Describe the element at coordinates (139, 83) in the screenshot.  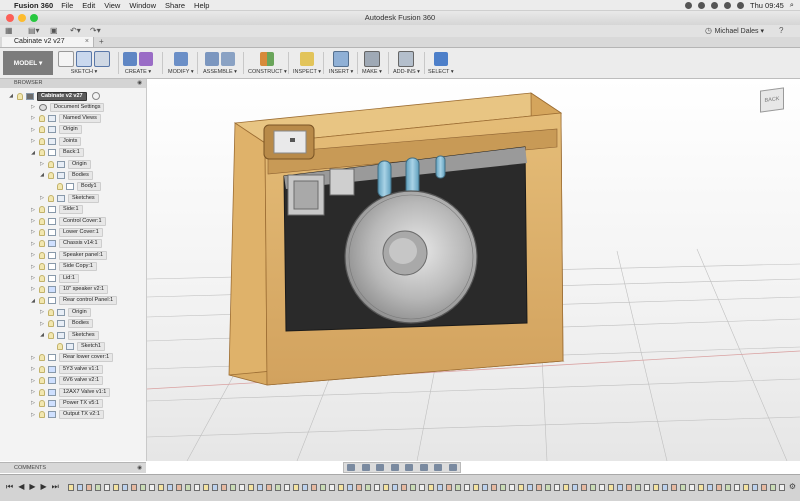
I see `panel-collapse-icon: ◉` at that location.